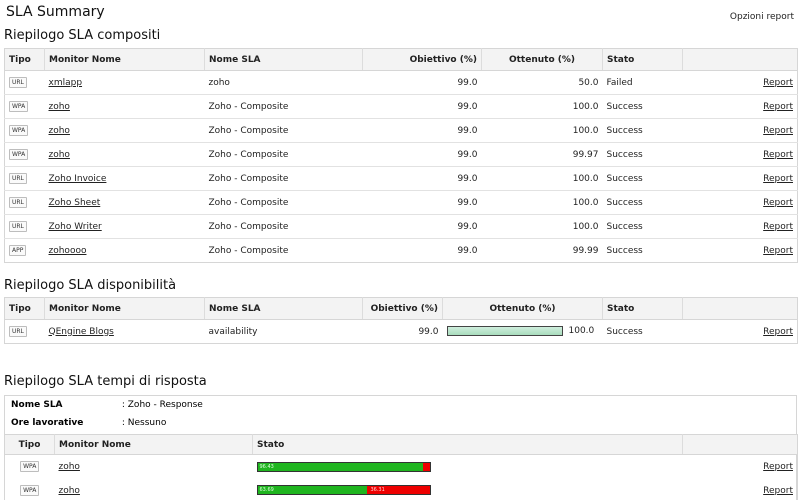 The width and height of the screenshot is (800, 500). Describe the element at coordinates (542, 82) in the screenshot. I see `achieved-cell: 50.0` at that location.